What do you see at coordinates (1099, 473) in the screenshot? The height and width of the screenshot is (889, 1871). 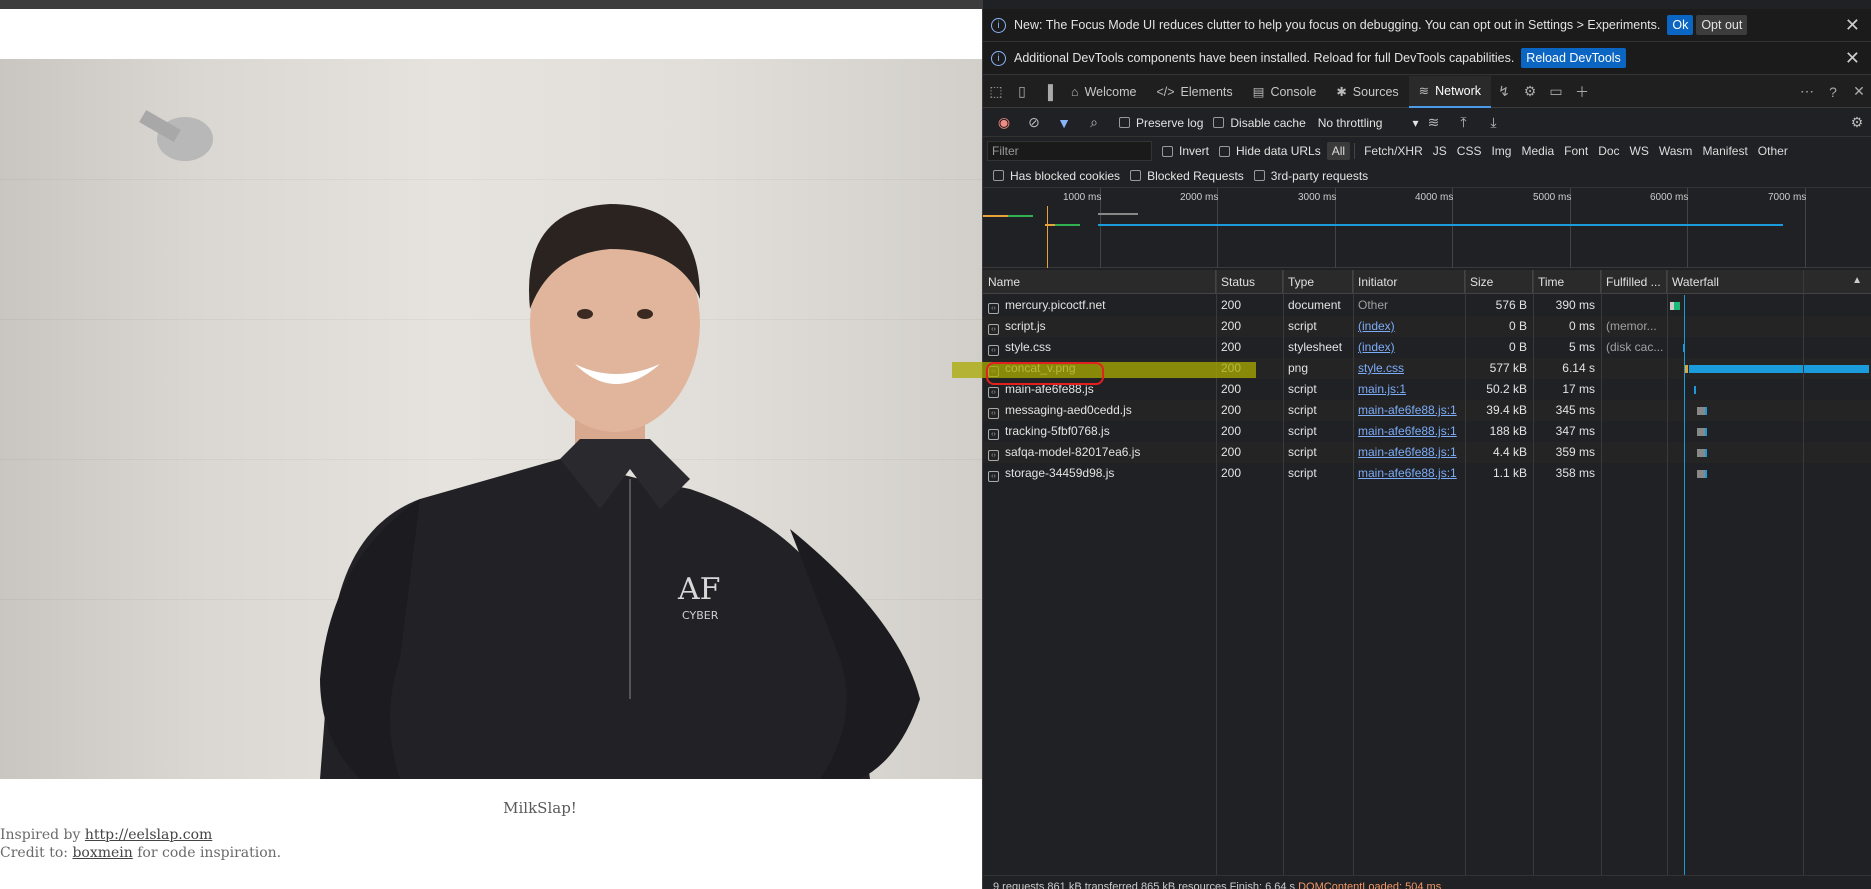 I see `cell-name: ‹› storage-34459d98.js` at bounding box center [1099, 473].